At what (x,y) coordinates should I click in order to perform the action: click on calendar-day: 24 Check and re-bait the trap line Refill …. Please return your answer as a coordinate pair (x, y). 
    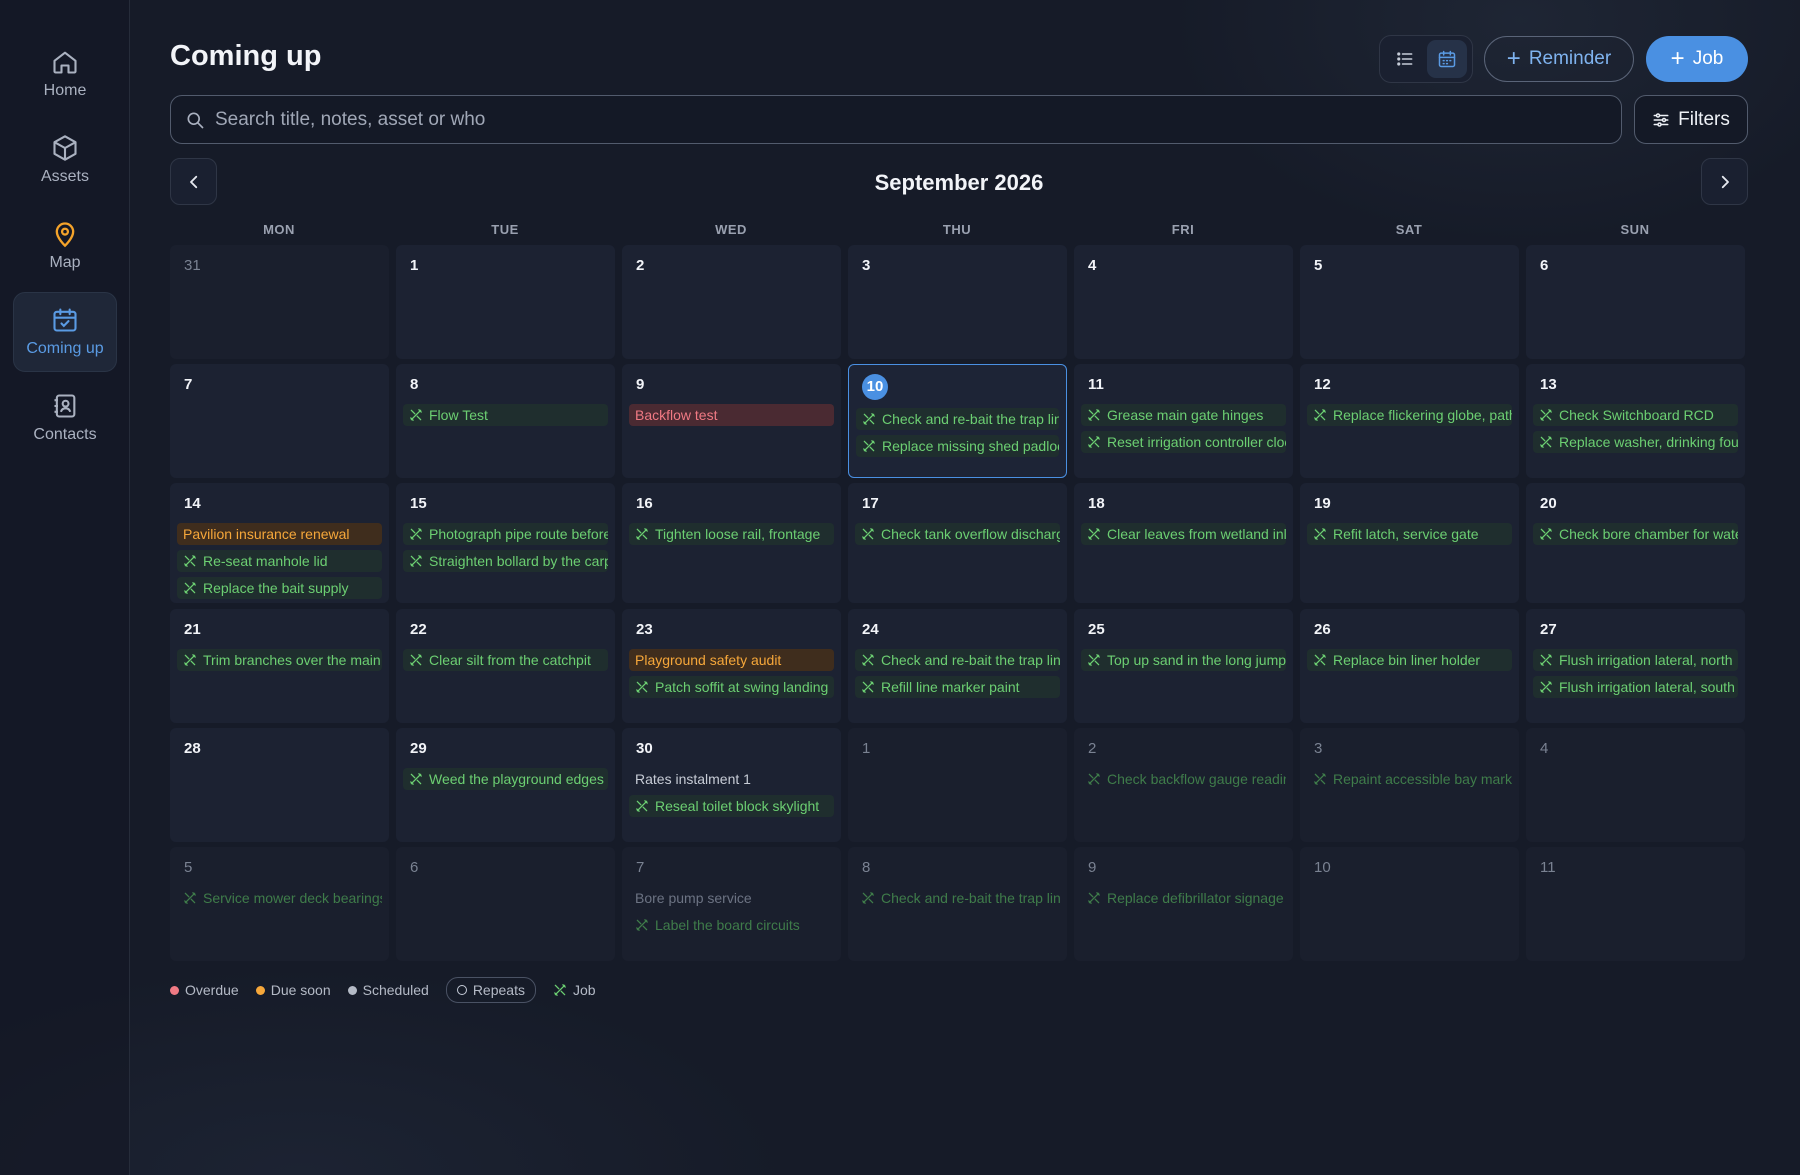
    Looking at the image, I should click on (957, 666).